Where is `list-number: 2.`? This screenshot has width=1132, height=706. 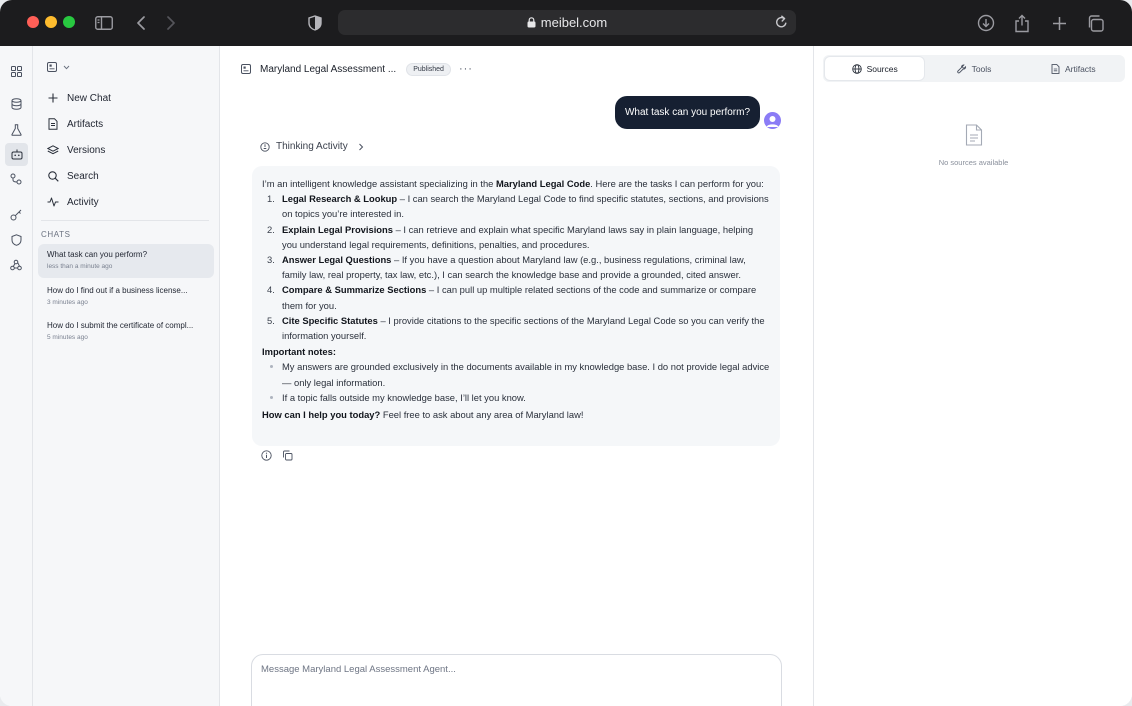 list-number: 2. is located at coordinates (271, 229).